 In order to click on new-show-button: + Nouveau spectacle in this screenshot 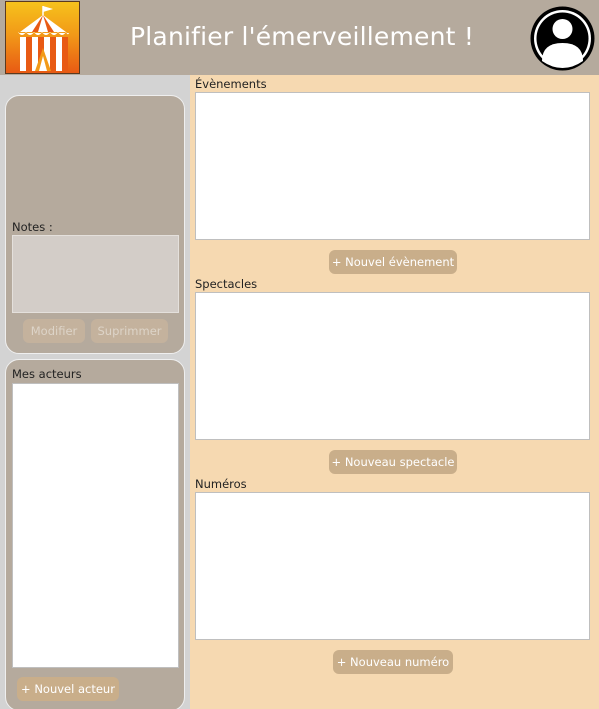, I will do `click(393, 462)`.